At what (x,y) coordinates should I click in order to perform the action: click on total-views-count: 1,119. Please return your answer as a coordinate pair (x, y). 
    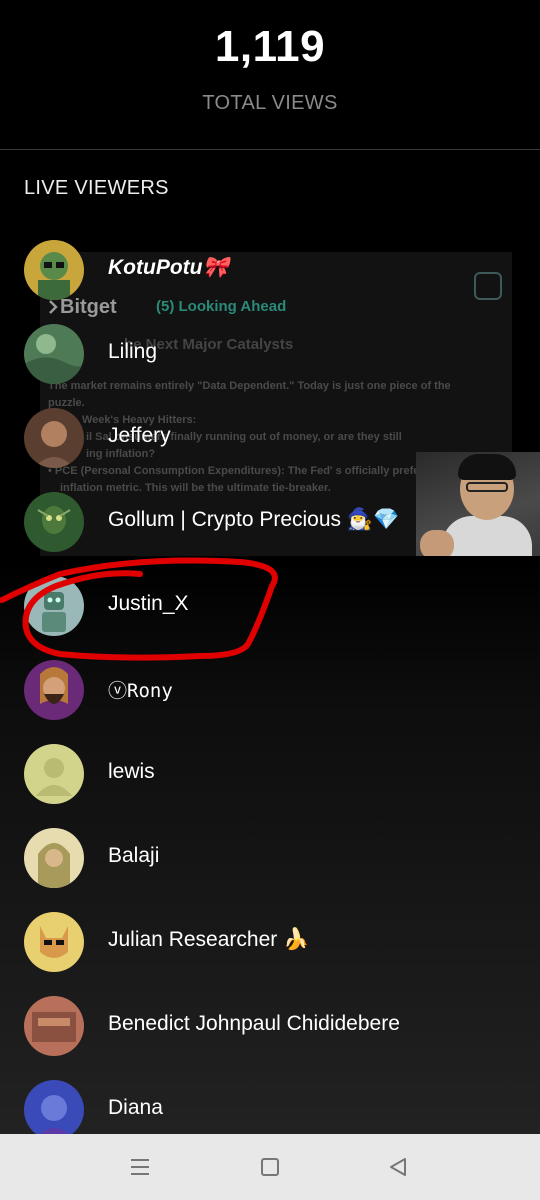
    Looking at the image, I should click on (270, 46).